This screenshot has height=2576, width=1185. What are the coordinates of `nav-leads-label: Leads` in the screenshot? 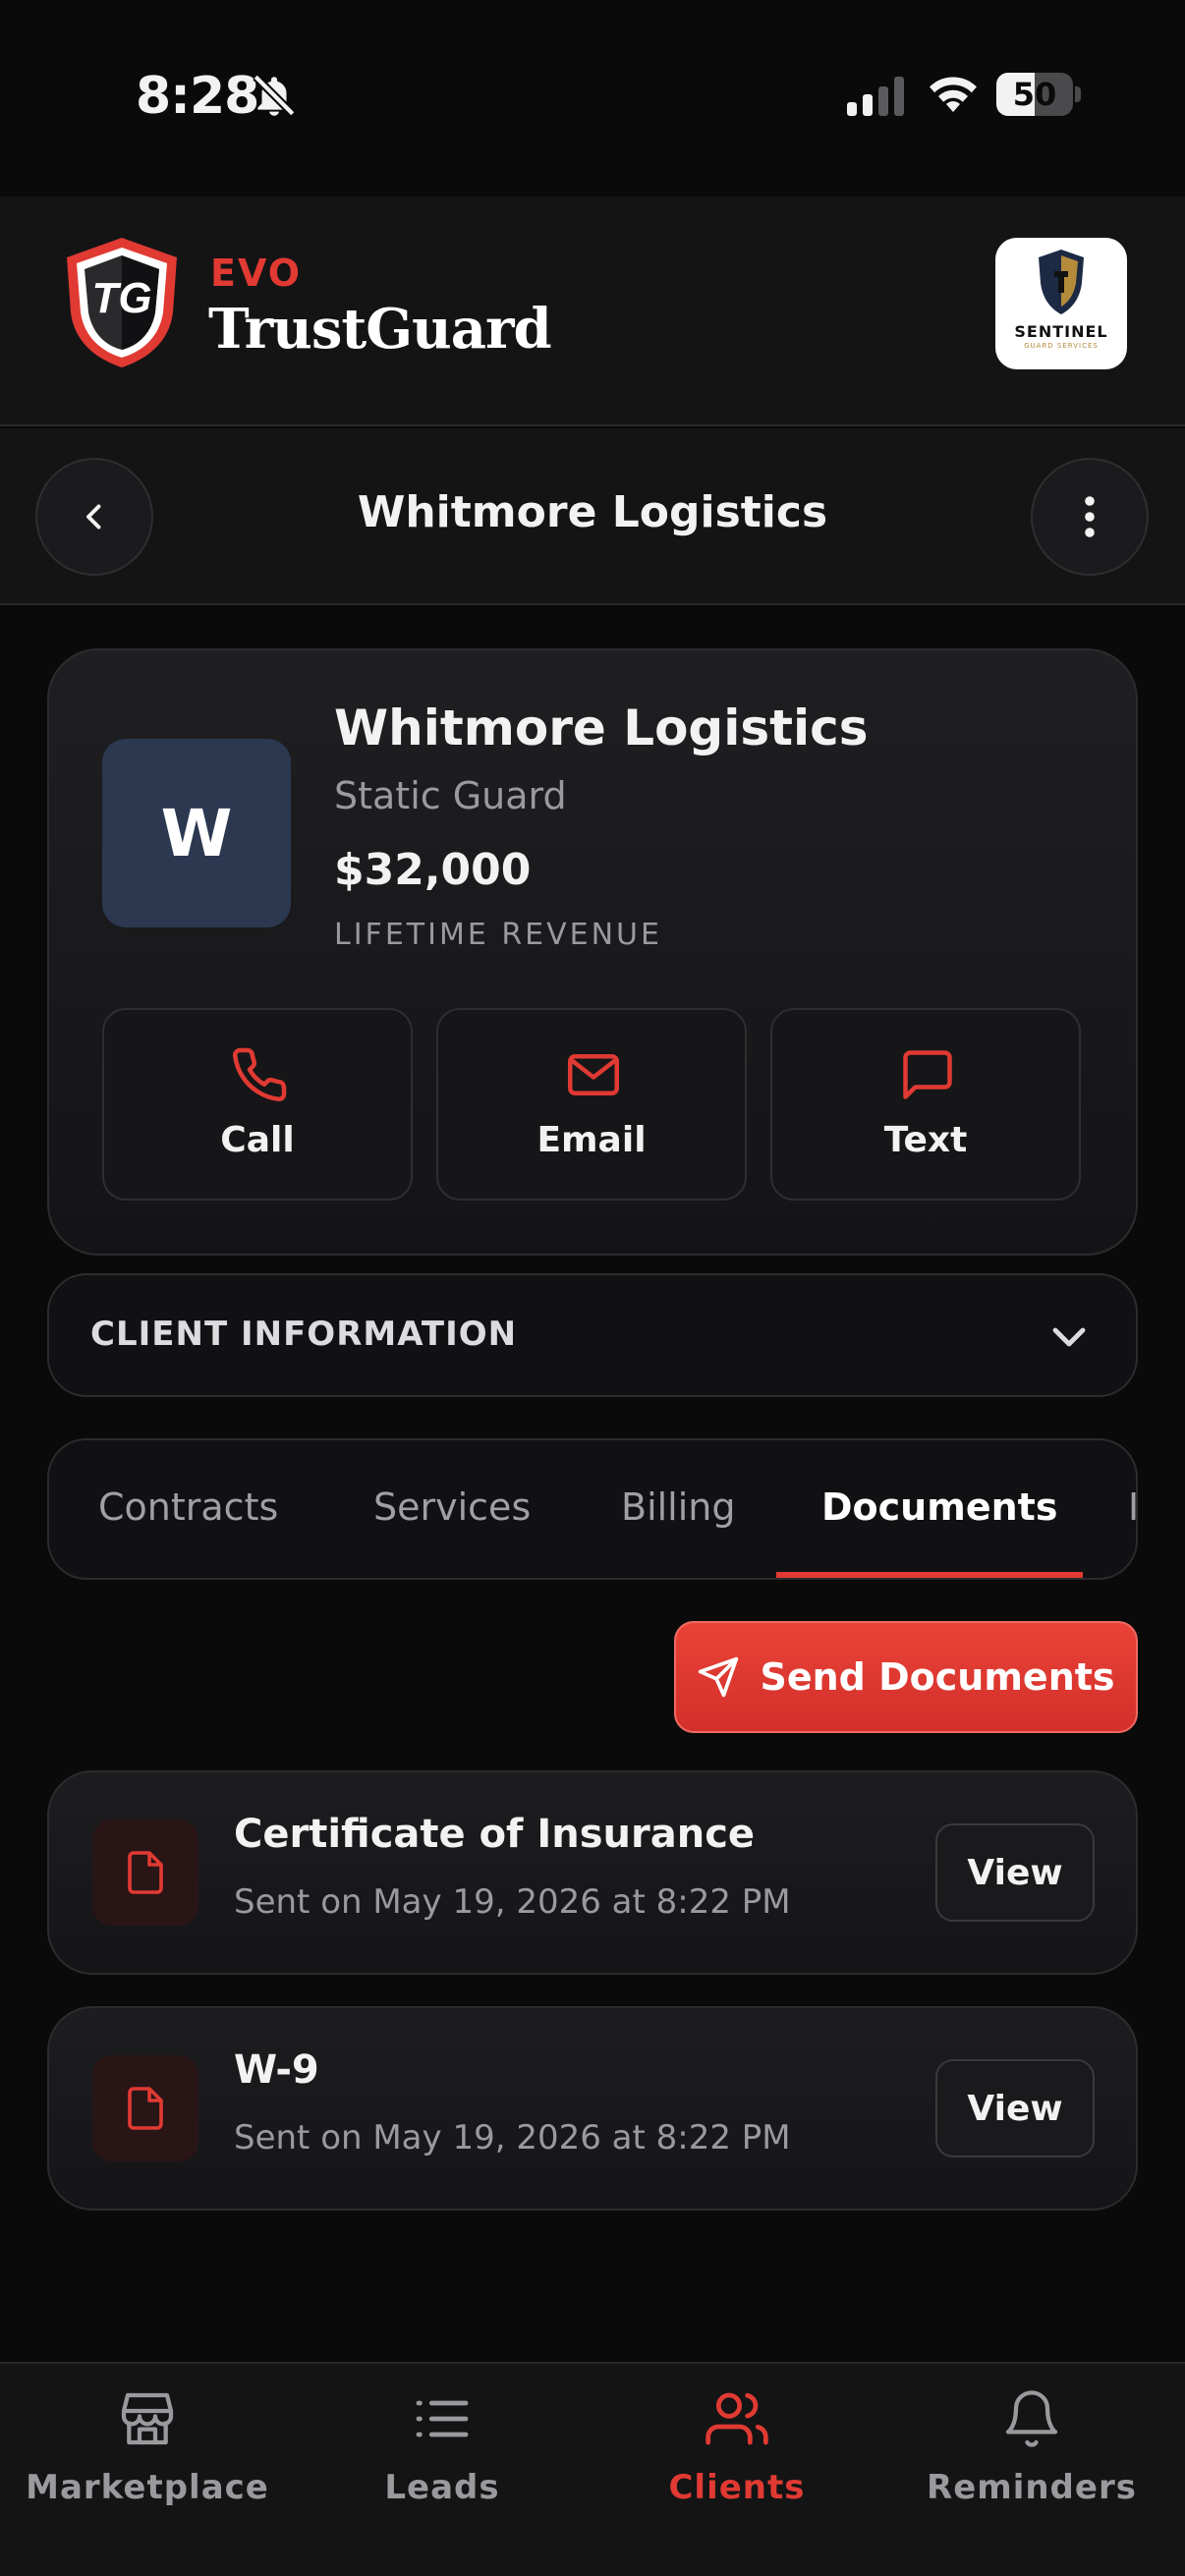 It's located at (442, 2487).